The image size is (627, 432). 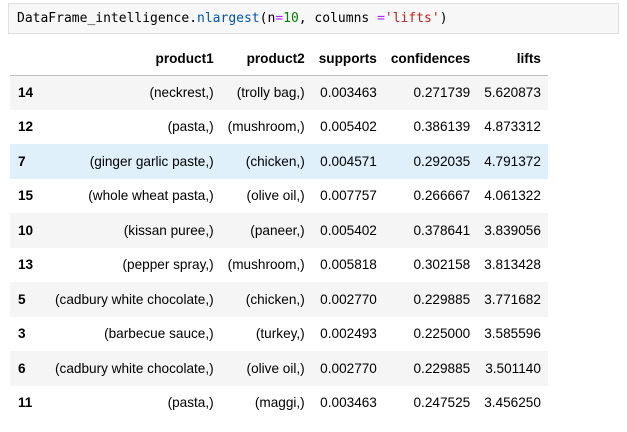 What do you see at coordinates (26, 196) in the screenshot?
I see `row-index-cell: 15` at bounding box center [26, 196].